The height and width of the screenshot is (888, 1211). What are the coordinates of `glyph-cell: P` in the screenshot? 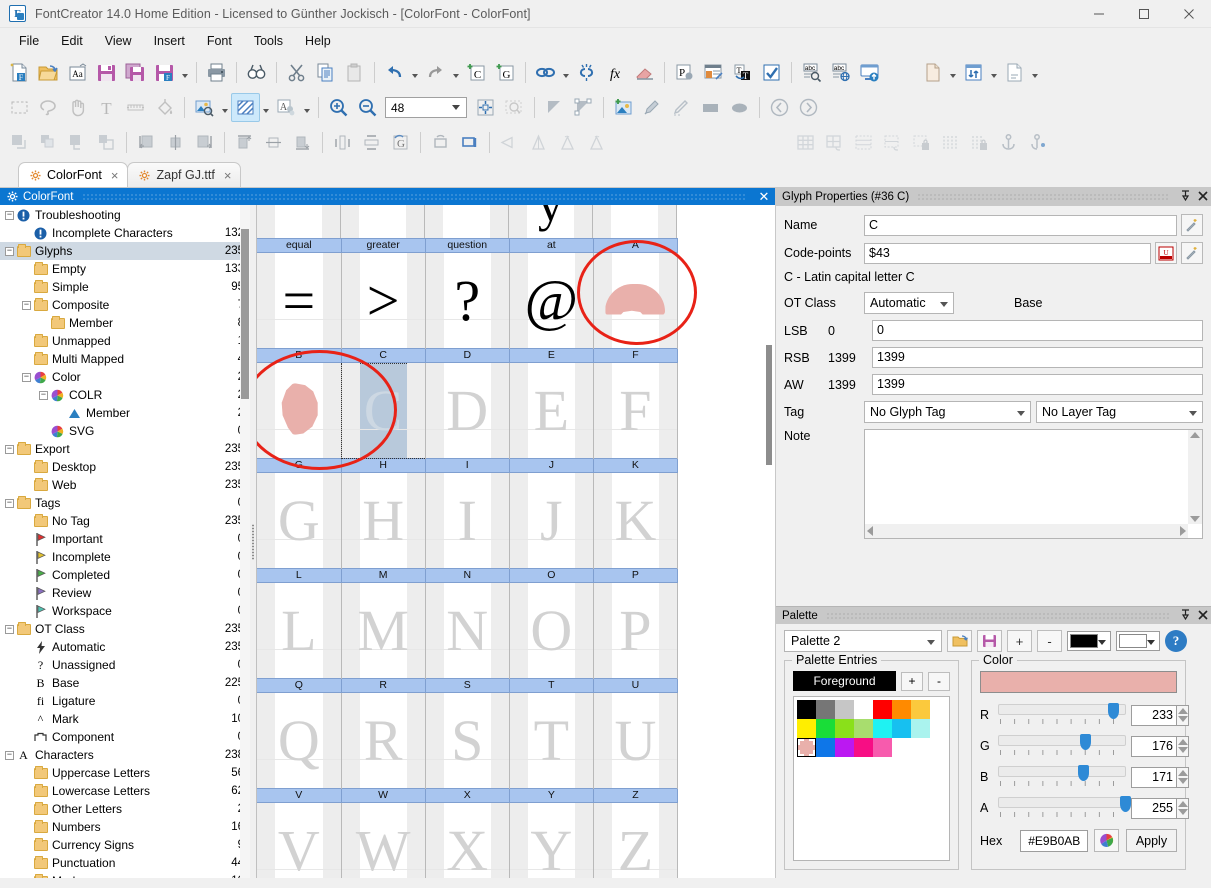 It's located at (636, 630).